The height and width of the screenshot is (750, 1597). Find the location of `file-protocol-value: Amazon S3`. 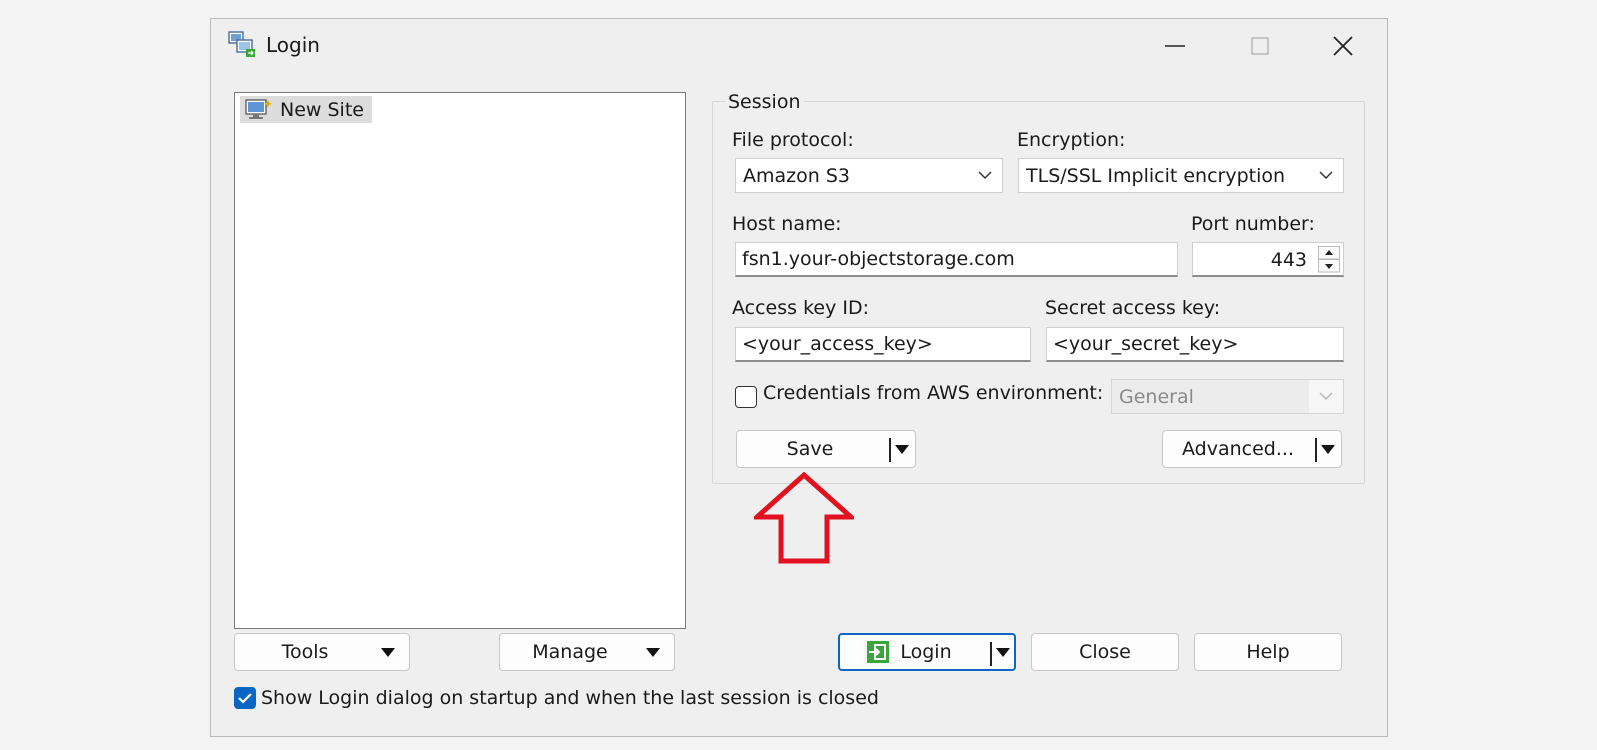

file-protocol-value: Amazon S3 is located at coordinates (796, 175).